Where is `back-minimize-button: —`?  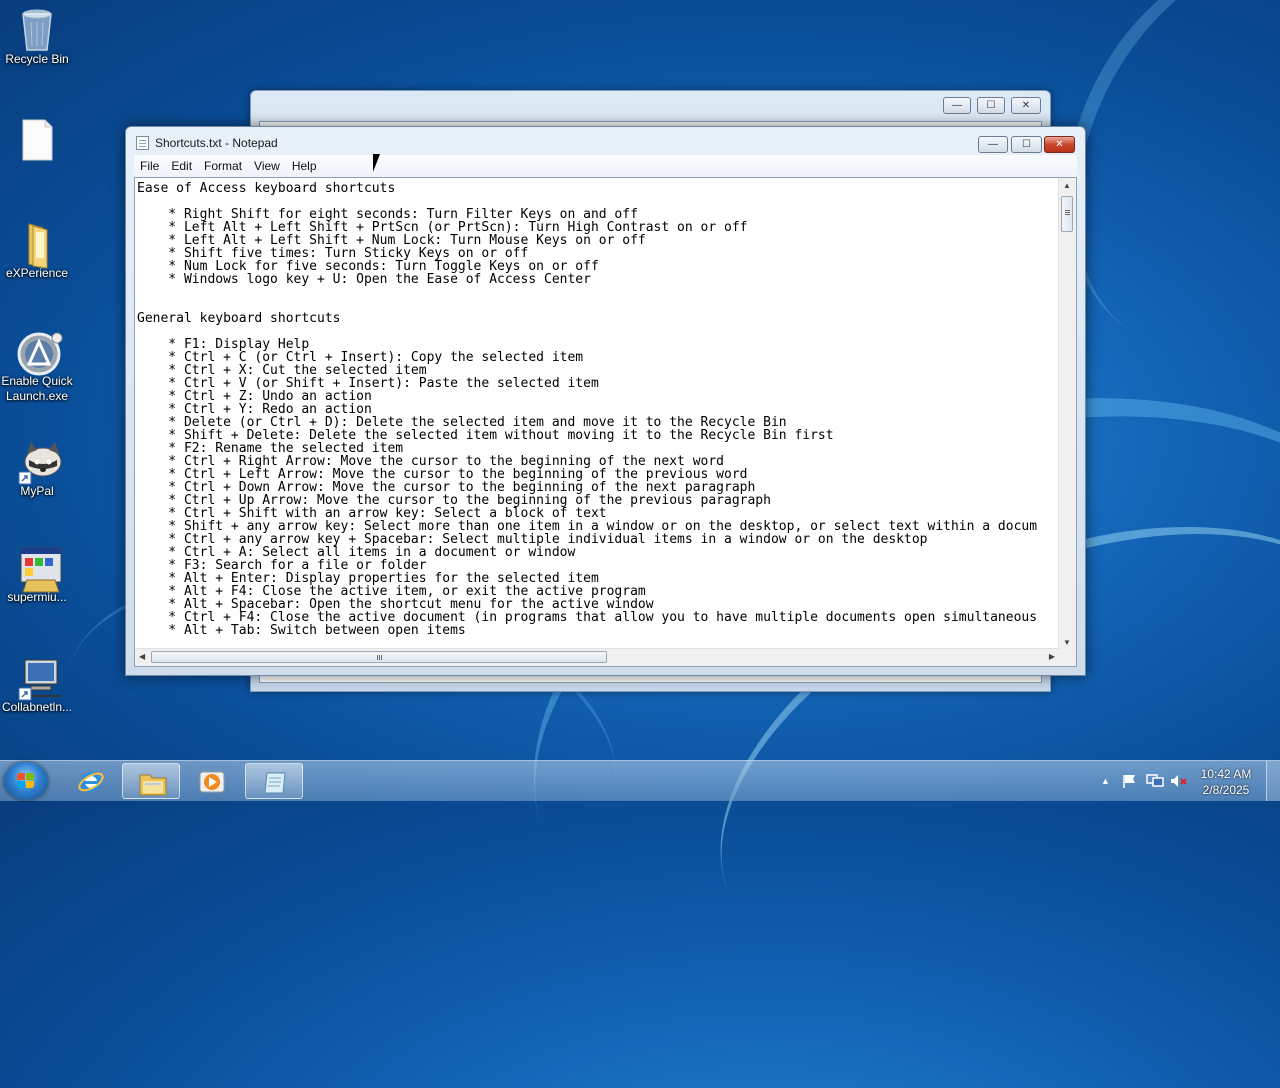
back-minimize-button: — is located at coordinates (957, 105).